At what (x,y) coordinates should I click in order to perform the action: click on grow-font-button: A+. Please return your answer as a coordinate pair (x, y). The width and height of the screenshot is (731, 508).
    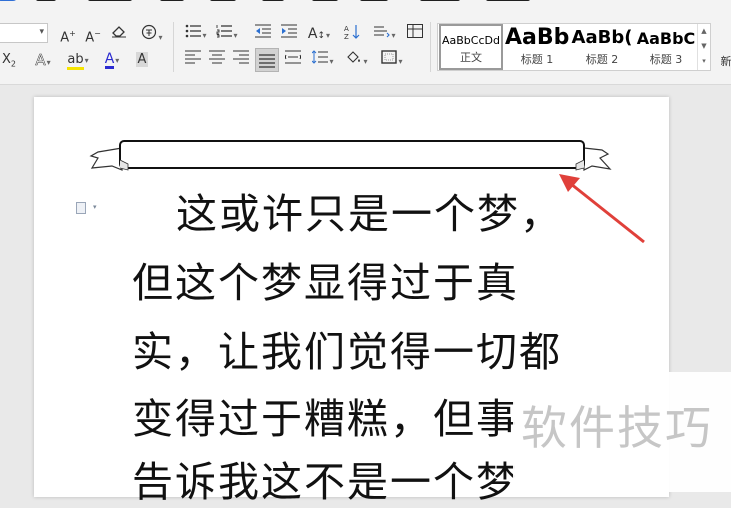
    Looking at the image, I should click on (68, 34).